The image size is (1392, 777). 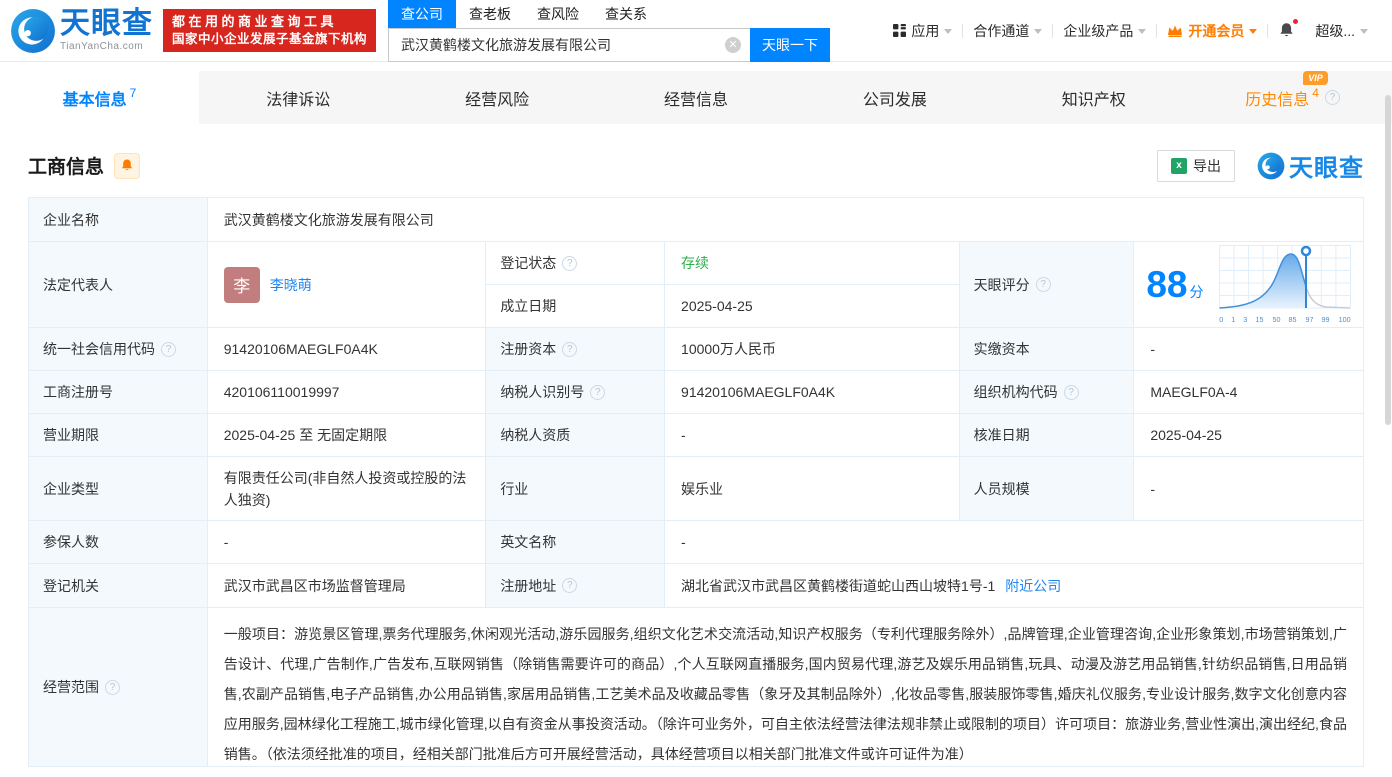 I want to click on tab-label: 历史信息, so click(x=1277, y=100).